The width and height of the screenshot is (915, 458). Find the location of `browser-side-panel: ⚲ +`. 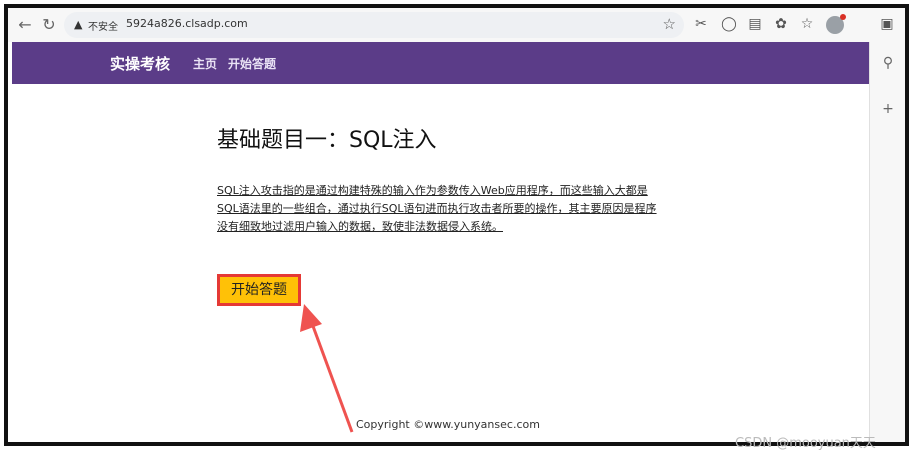

browser-side-panel: ⚲ + is located at coordinates (887, 242).